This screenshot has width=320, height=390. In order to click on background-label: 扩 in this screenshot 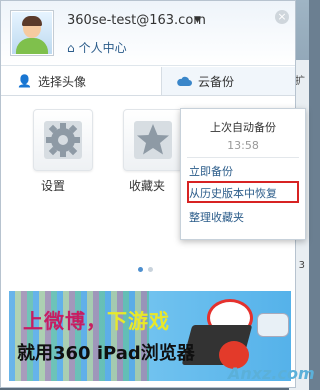, I will do `click(300, 81)`.